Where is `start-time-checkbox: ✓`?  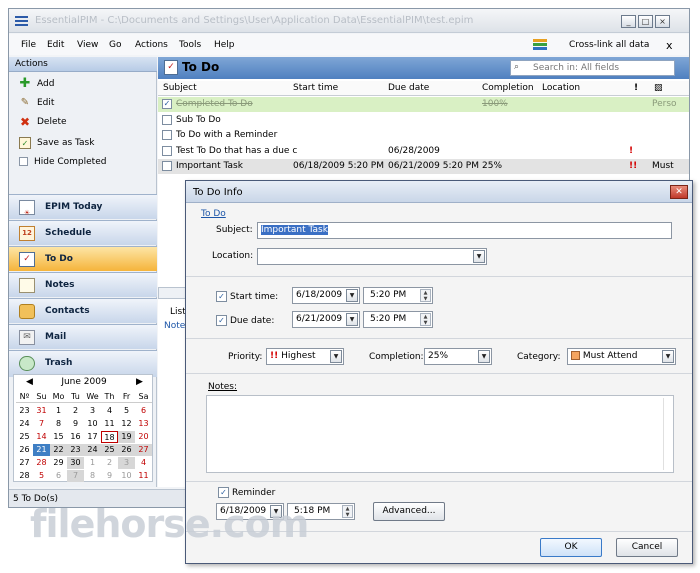
start-time-checkbox: ✓ is located at coordinates (221, 296).